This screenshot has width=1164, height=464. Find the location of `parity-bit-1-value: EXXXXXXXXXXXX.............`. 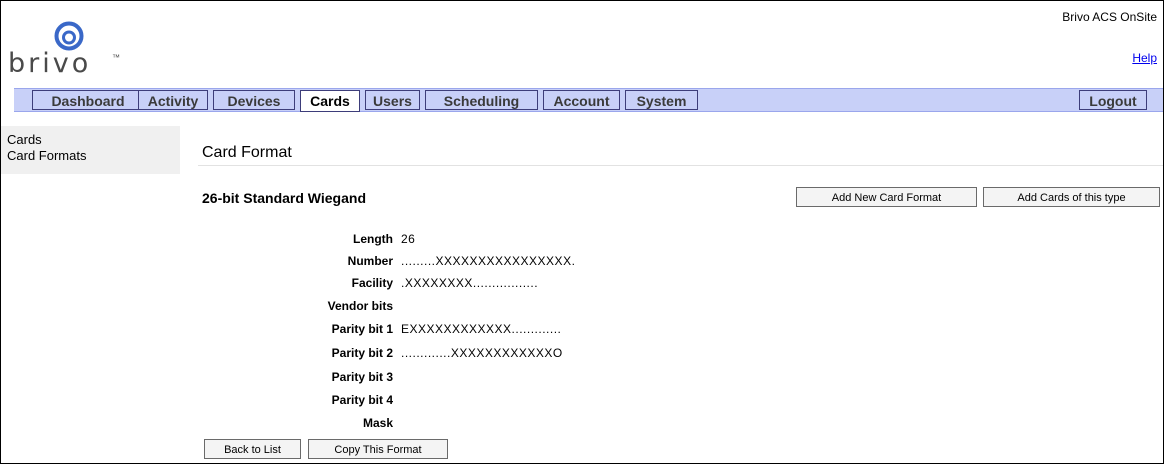

parity-bit-1-value: EXXXXXXXXXXXX............. is located at coordinates (481, 329).